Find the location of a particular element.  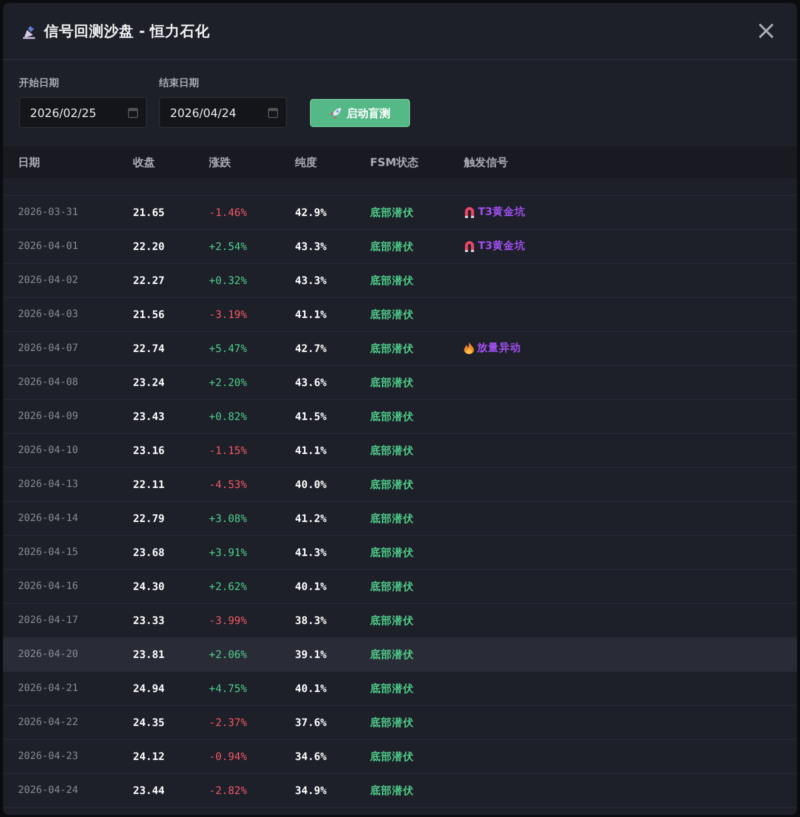

date-cell-text: 2026-04-02 is located at coordinates (49, 280).